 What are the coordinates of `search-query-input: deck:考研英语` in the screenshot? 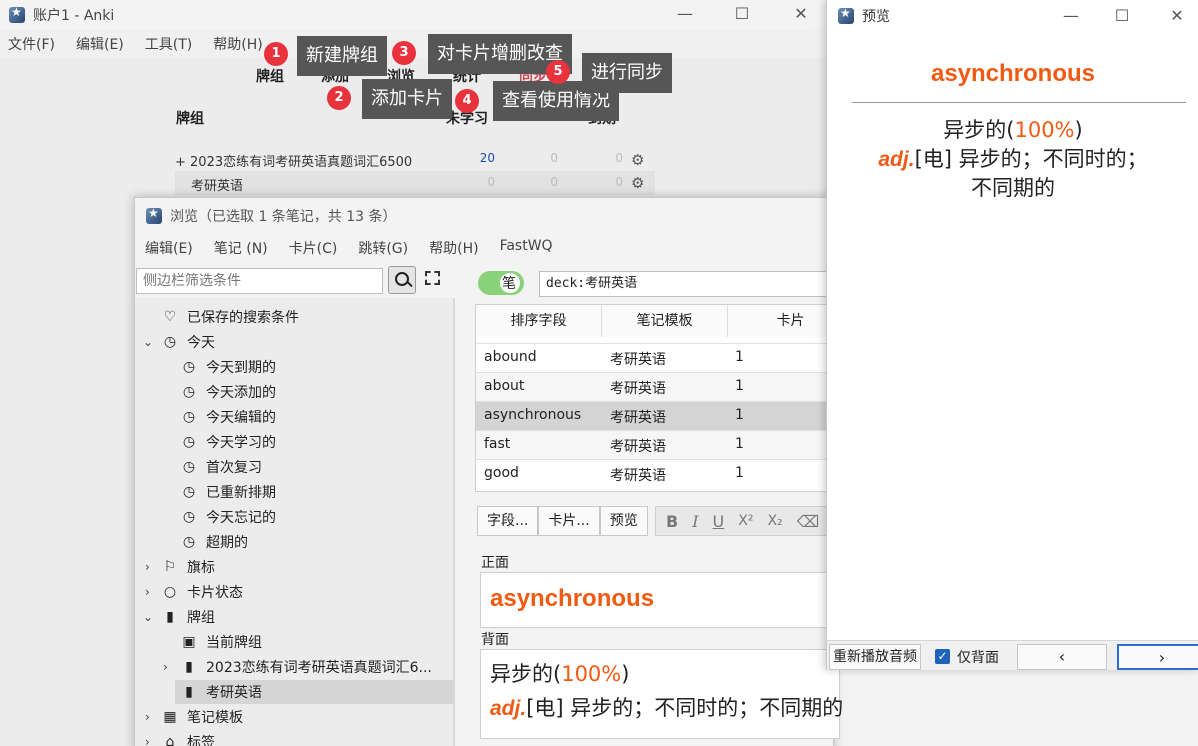 It's located at (689, 284).